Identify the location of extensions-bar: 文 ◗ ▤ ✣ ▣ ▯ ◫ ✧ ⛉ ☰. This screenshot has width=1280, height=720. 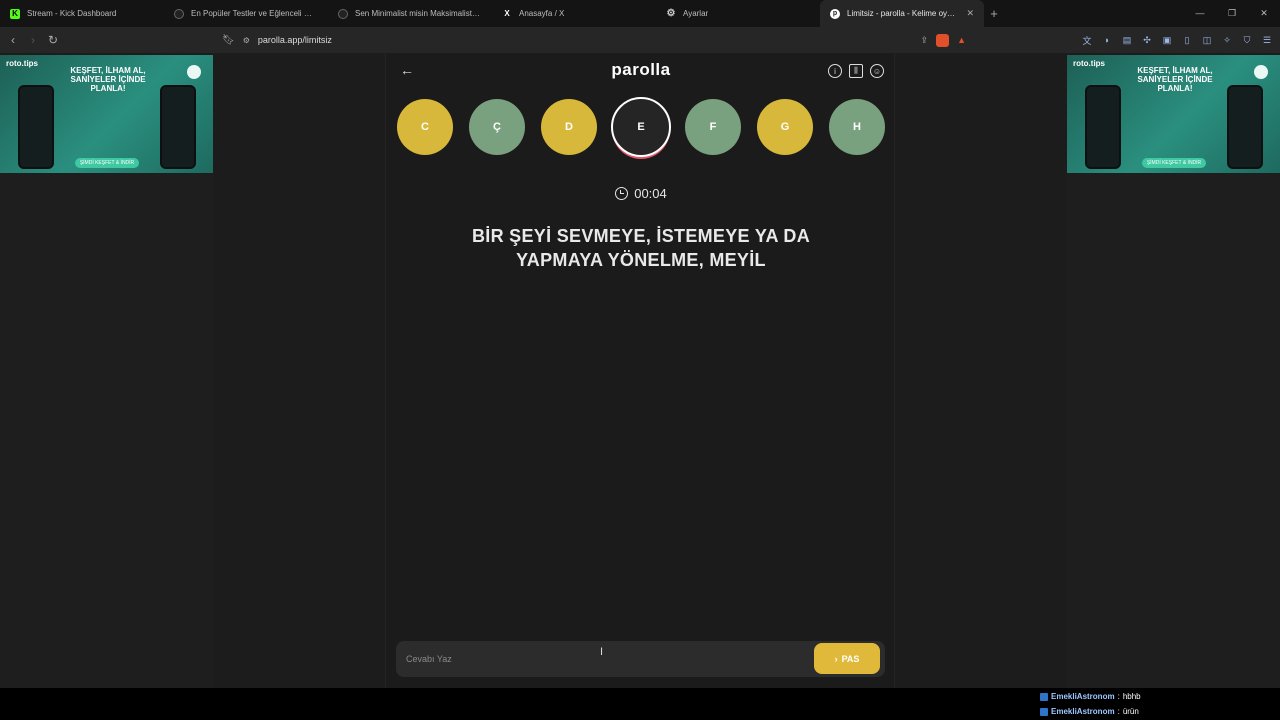
(1177, 40).